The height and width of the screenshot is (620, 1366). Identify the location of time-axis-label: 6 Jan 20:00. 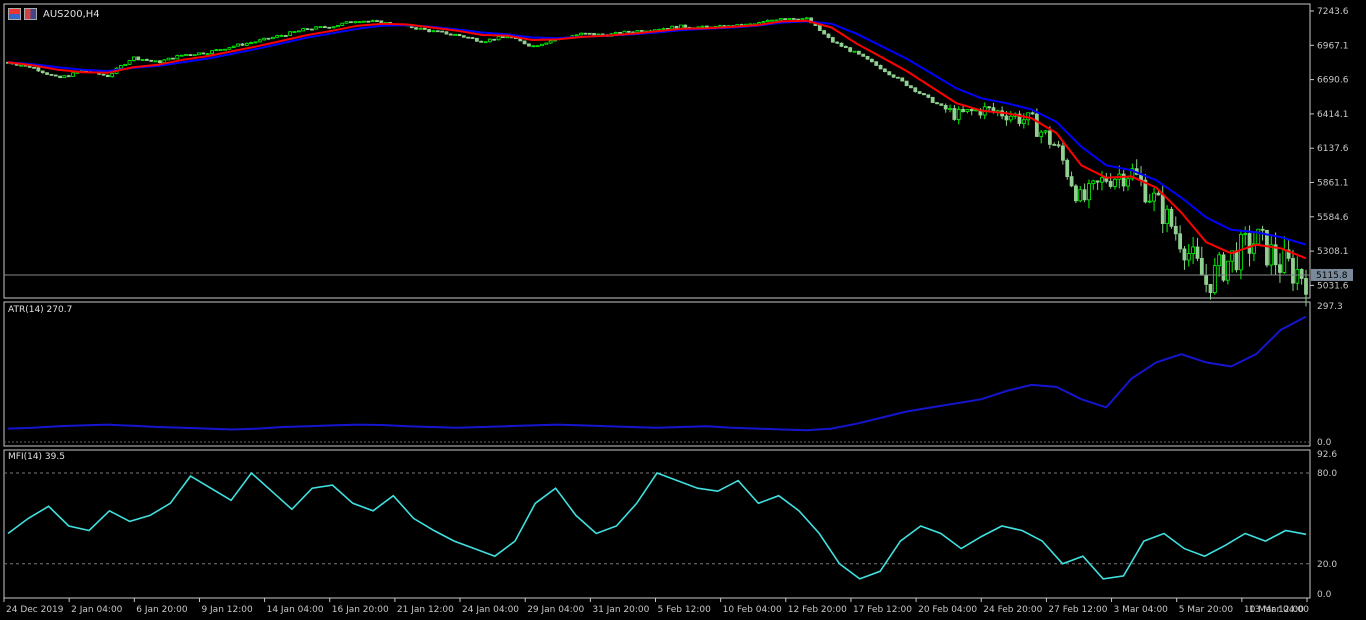
(162, 610).